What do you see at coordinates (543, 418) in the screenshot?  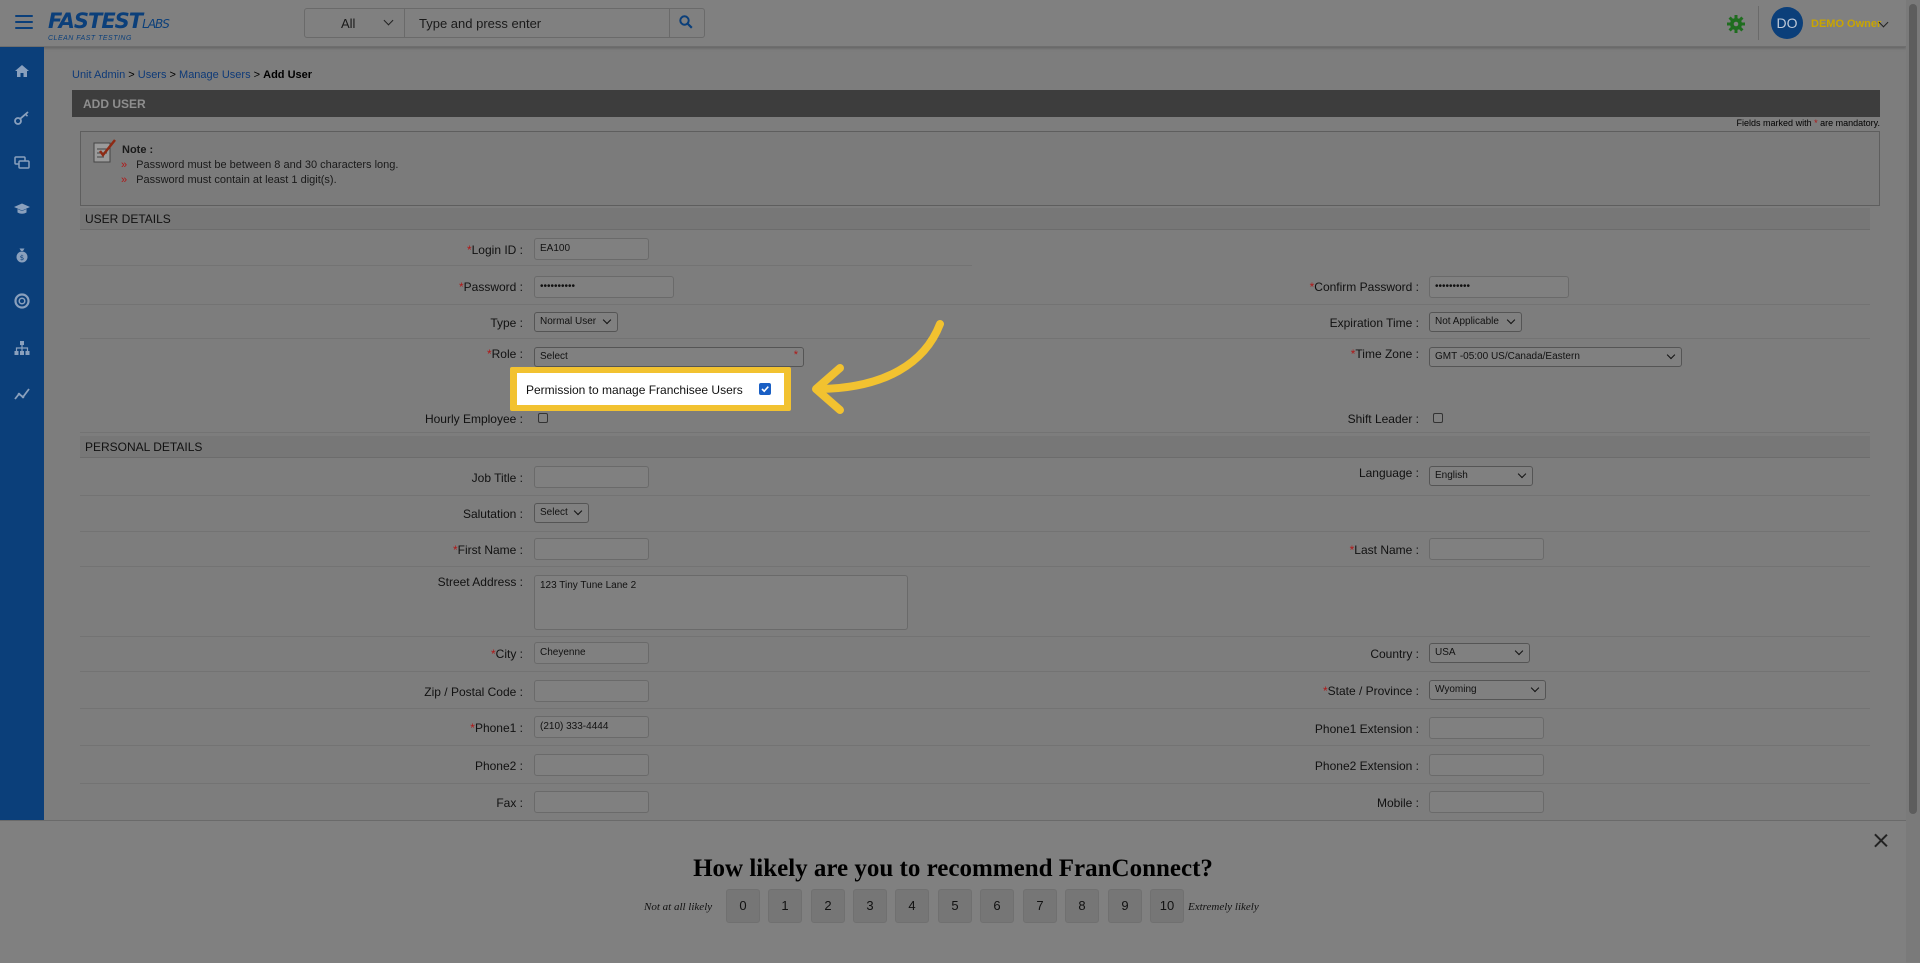 I see `hourly-employee-checkbox` at bounding box center [543, 418].